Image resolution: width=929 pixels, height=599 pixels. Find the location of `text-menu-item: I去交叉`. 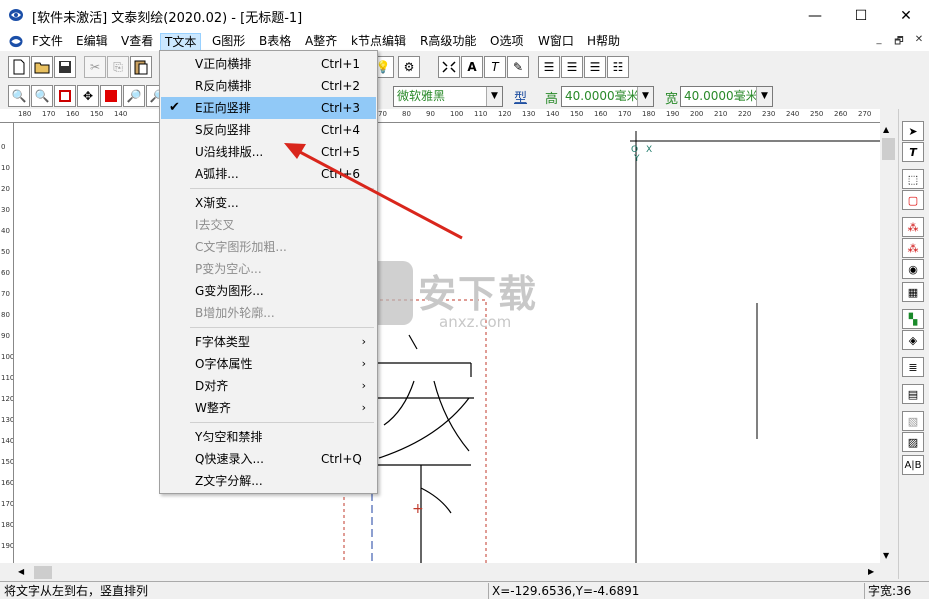

text-menu-item: I去交叉 is located at coordinates (268, 225).